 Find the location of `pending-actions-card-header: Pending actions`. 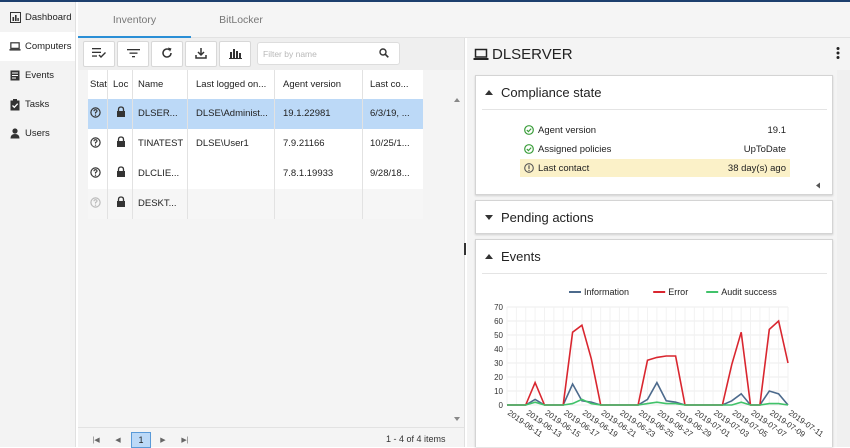

pending-actions-card-header: Pending actions is located at coordinates (654, 217).